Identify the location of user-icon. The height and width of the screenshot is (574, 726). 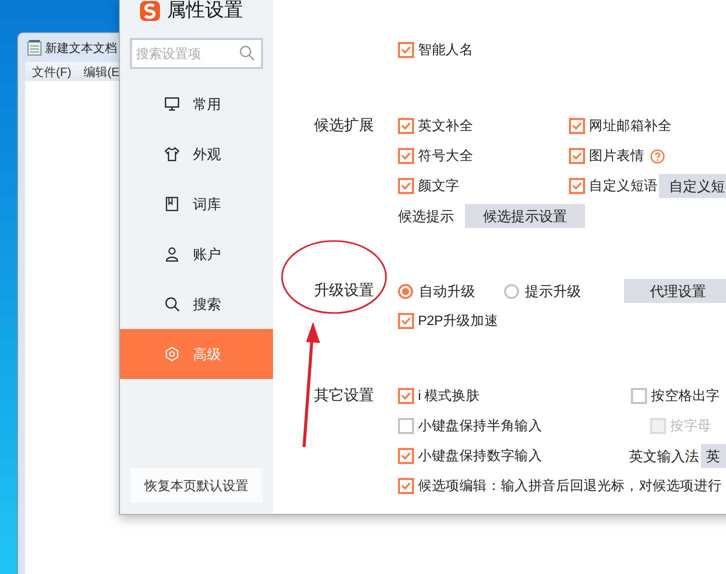
(172, 254).